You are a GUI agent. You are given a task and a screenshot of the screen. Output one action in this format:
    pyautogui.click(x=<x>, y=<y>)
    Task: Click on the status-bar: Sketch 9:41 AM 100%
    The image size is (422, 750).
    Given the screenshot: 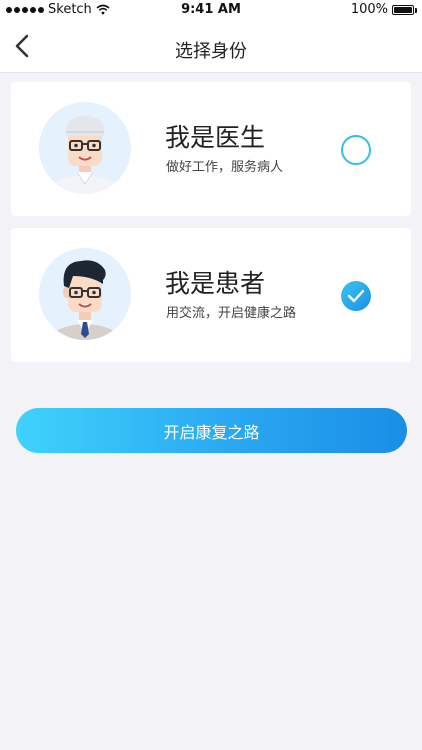 What is the action you would take?
    pyautogui.click(x=211, y=10)
    